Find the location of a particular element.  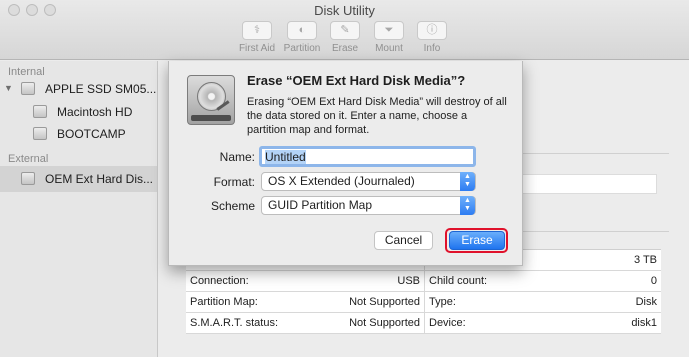

erase-toolbar-label: Erase is located at coordinates (345, 48).